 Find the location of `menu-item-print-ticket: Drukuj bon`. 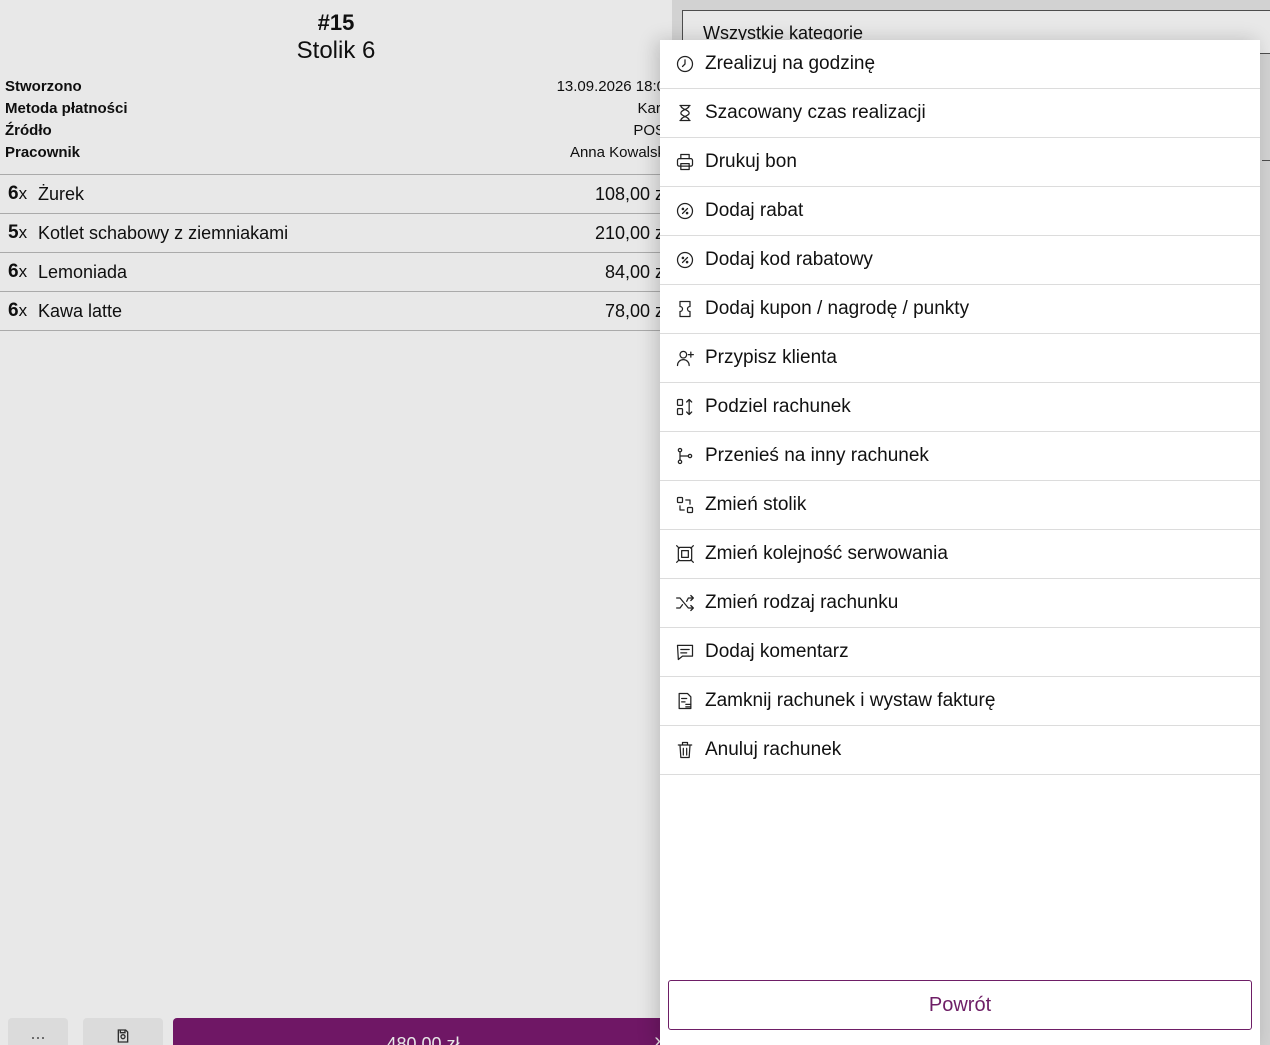

menu-item-print-ticket: Drukuj bon is located at coordinates (960, 162).